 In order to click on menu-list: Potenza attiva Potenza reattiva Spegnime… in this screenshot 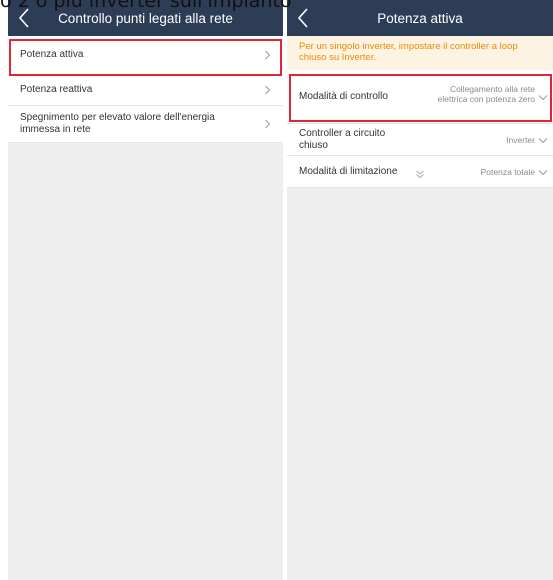, I will do `click(145, 89)`.